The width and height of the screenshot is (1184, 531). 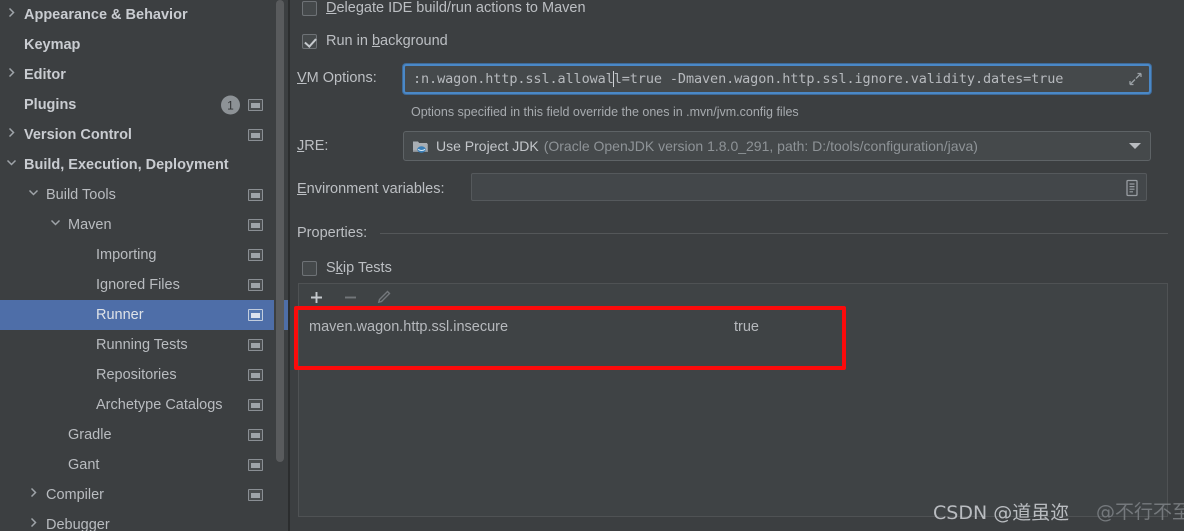 What do you see at coordinates (280, 231) in the screenshot?
I see `sidebar-scrollbar-thumb` at bounding box center [280, 231].